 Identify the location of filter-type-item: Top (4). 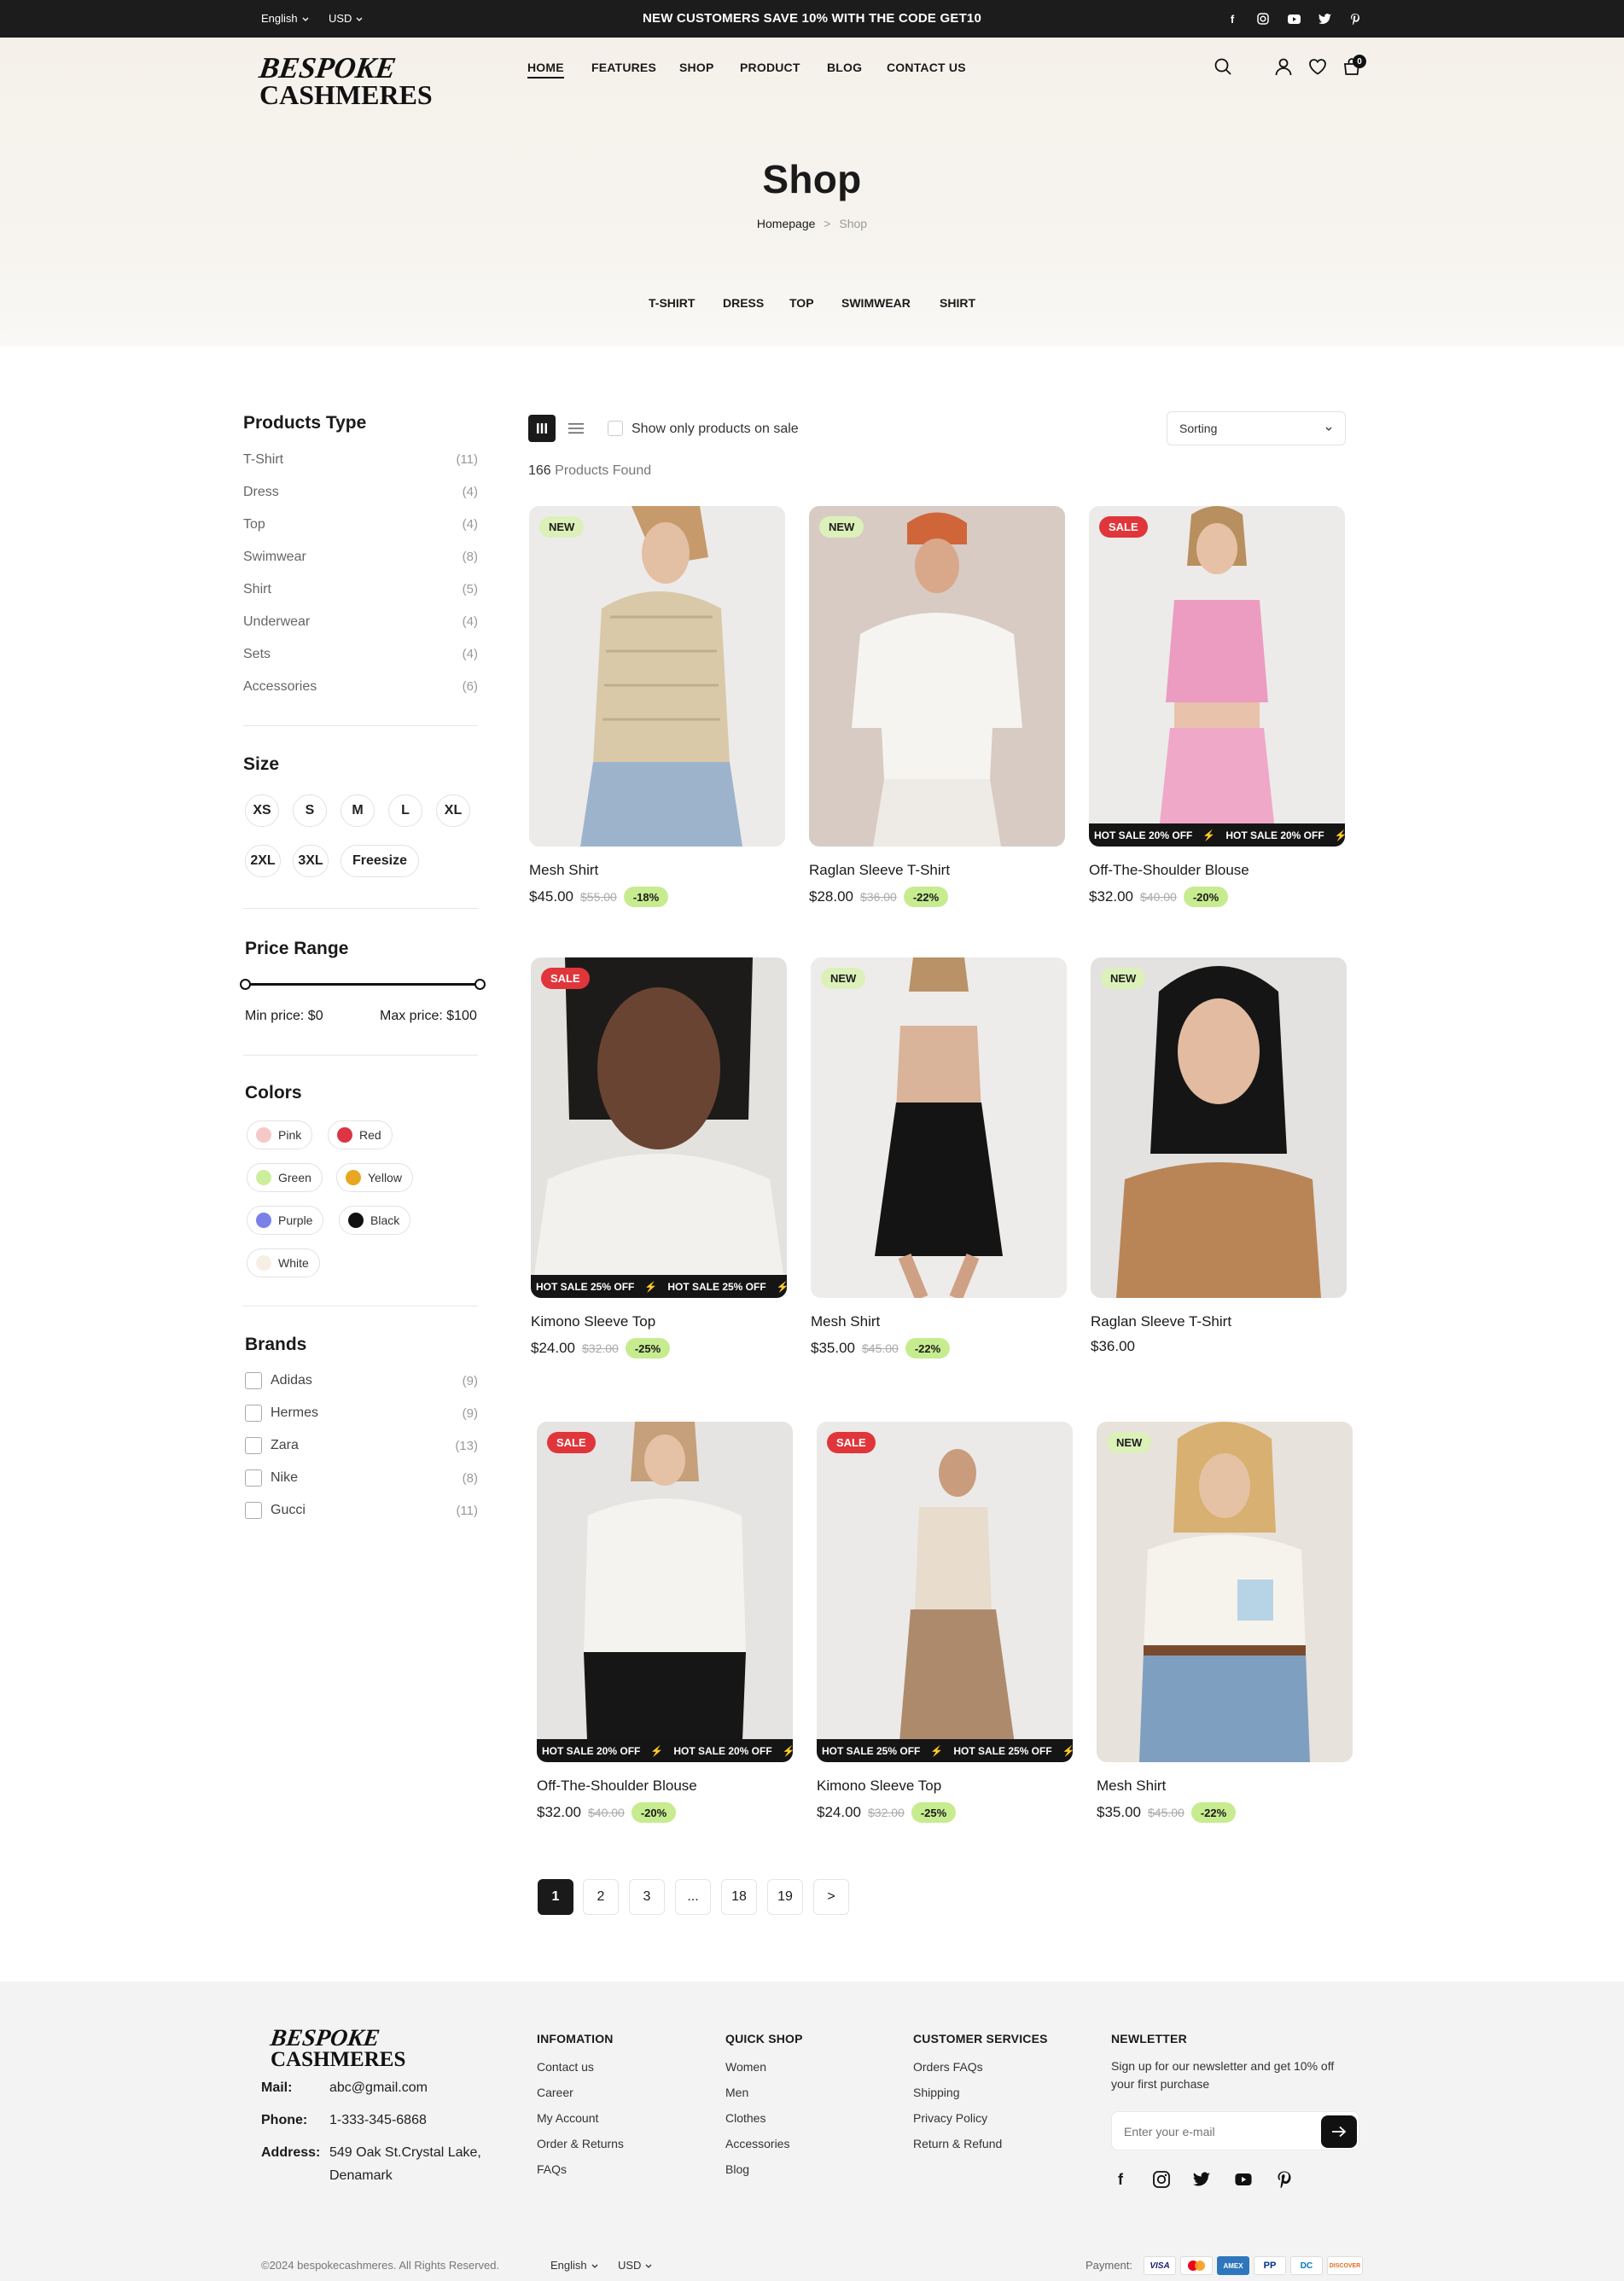
(360, 525).